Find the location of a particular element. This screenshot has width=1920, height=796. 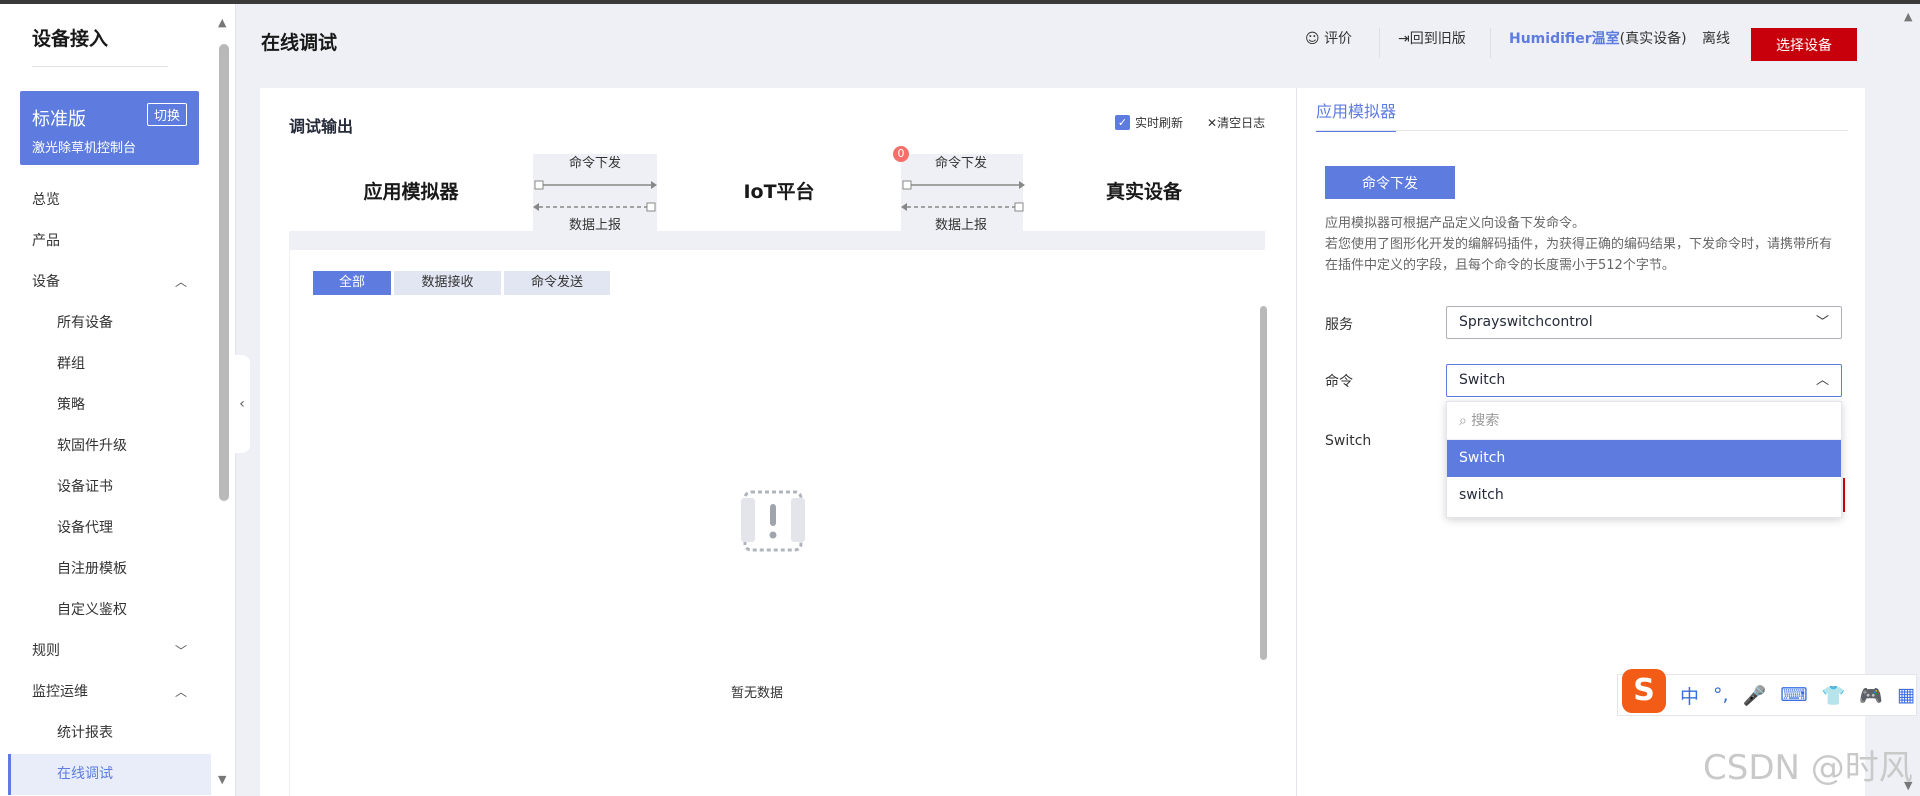

sidebar-item-label: 监控运维 is located at coordinates (60, 692).